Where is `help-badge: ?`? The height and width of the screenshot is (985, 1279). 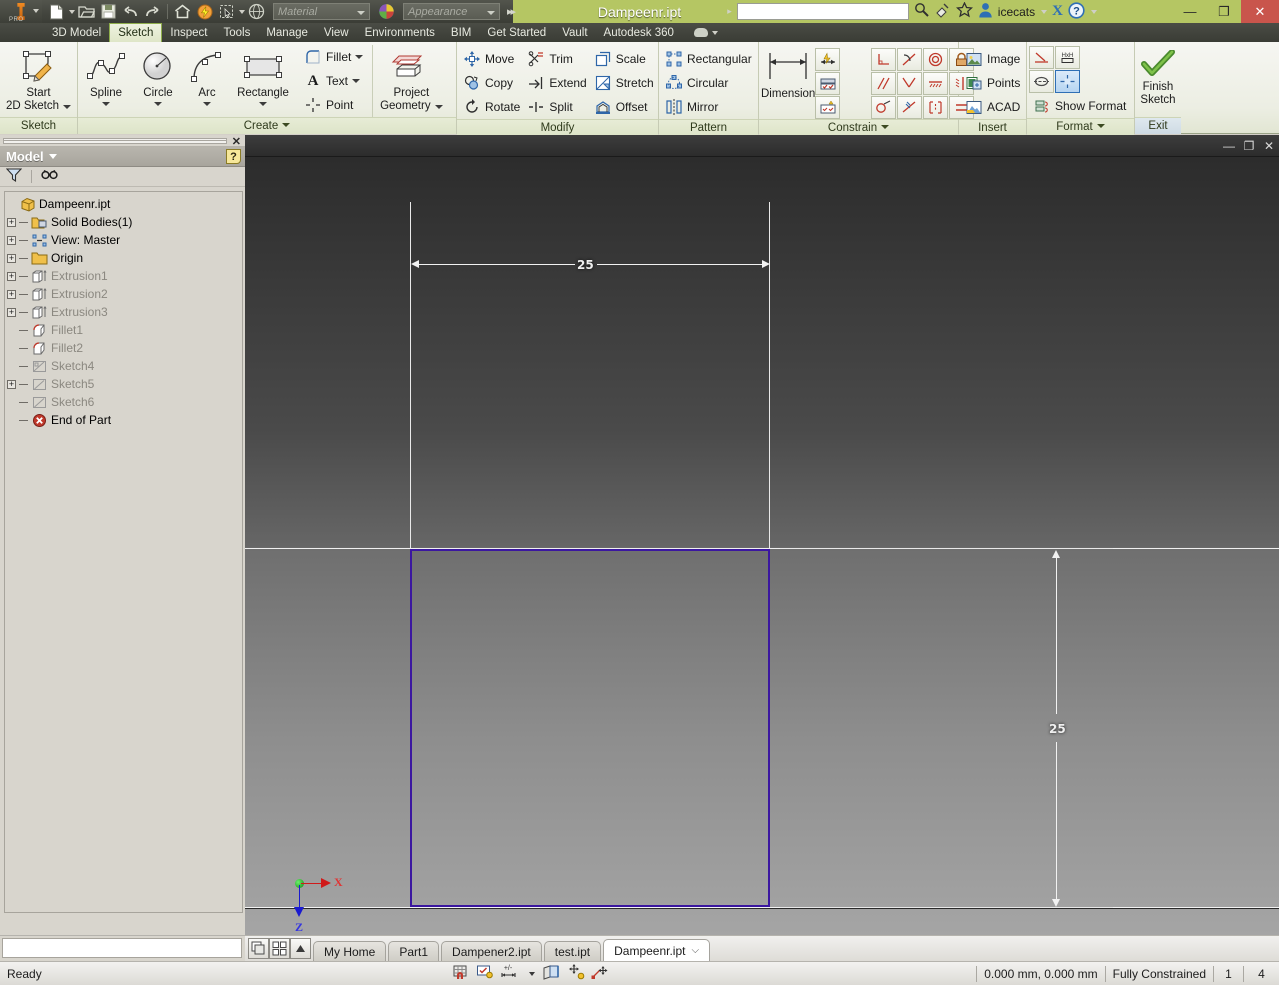
help-badge: ? is located at coordinates (233, 156).